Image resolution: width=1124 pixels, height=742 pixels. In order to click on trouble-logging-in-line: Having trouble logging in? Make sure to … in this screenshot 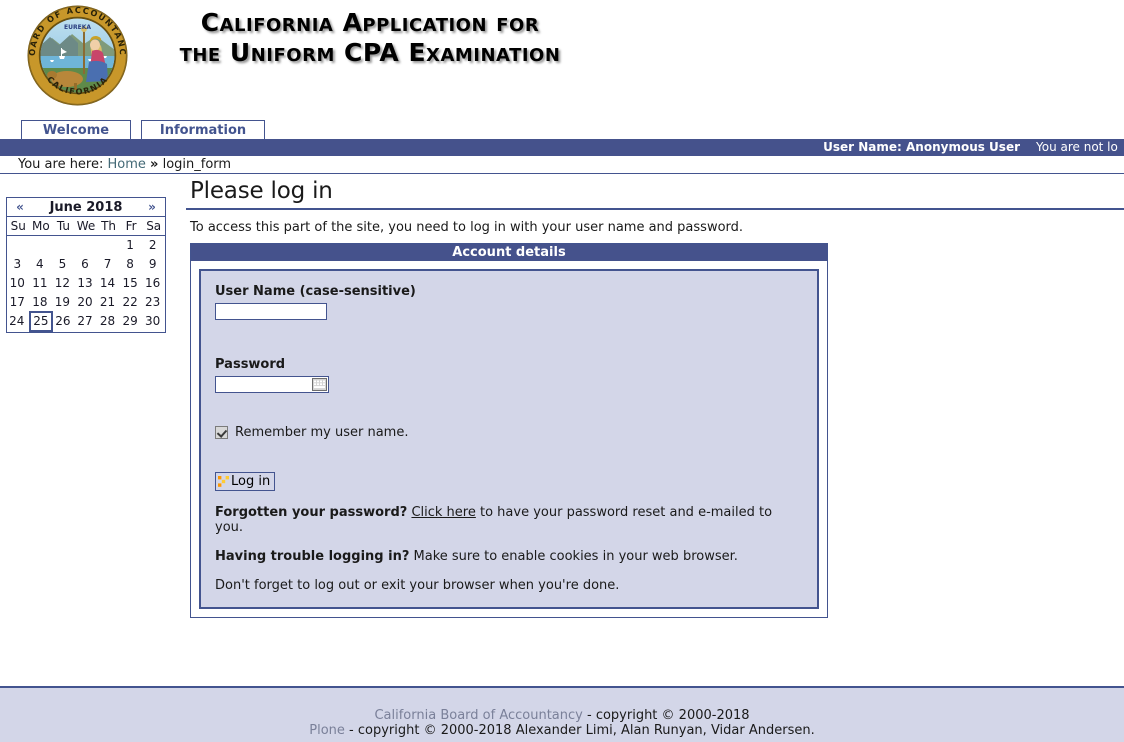, I will do `click(509, 556)`.